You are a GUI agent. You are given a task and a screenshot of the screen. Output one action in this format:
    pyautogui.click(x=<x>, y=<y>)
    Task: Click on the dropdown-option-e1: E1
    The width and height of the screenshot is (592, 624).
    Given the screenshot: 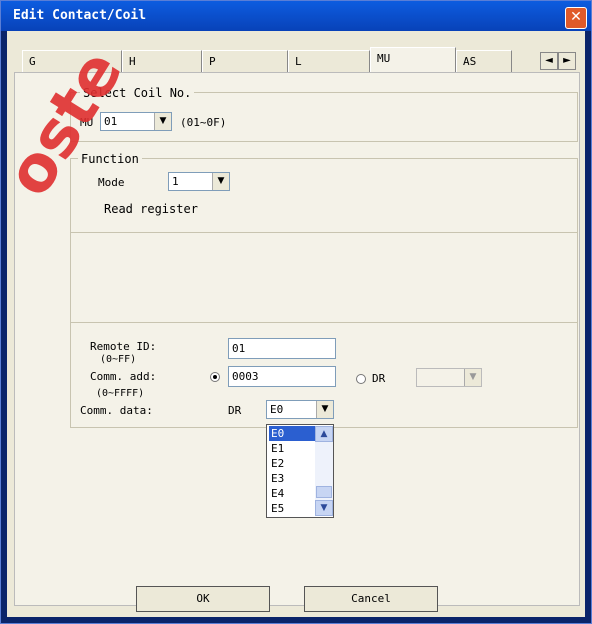 What is the action you would take?
    pyautogui.click(x=293, y=448)
    